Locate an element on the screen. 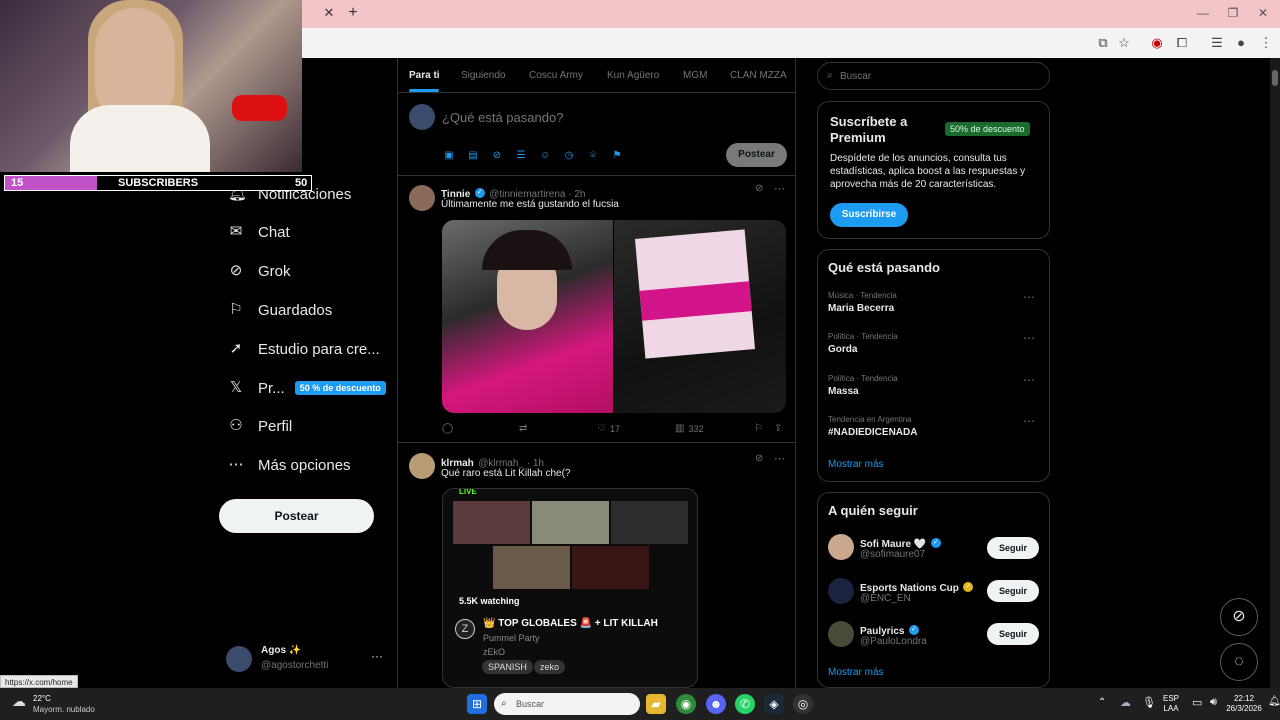 The height and width of the screenshot is (720, 1280). trend-name: #NADIEDICENADA is located at coordinates (872, 432).